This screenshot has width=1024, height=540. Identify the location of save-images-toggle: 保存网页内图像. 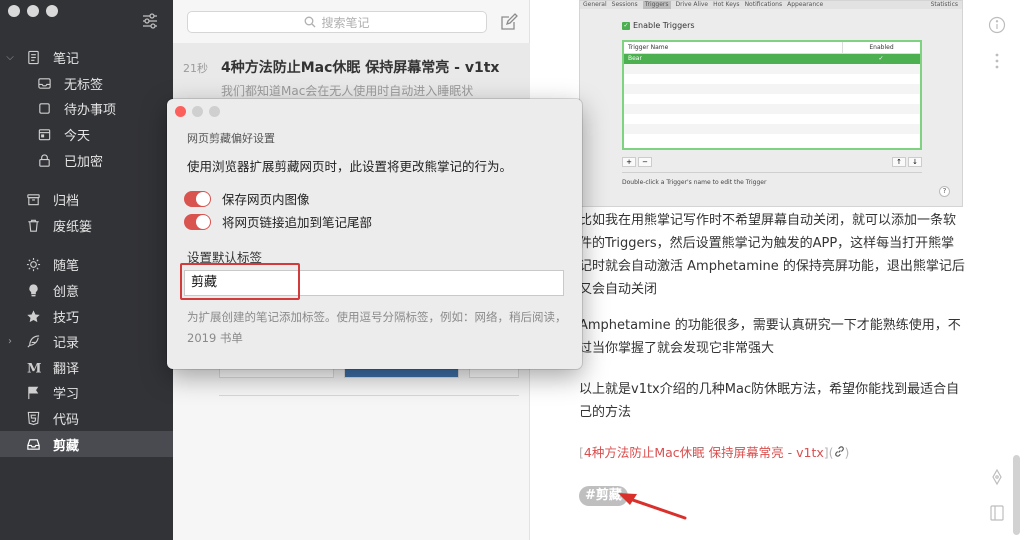
(247, 198).